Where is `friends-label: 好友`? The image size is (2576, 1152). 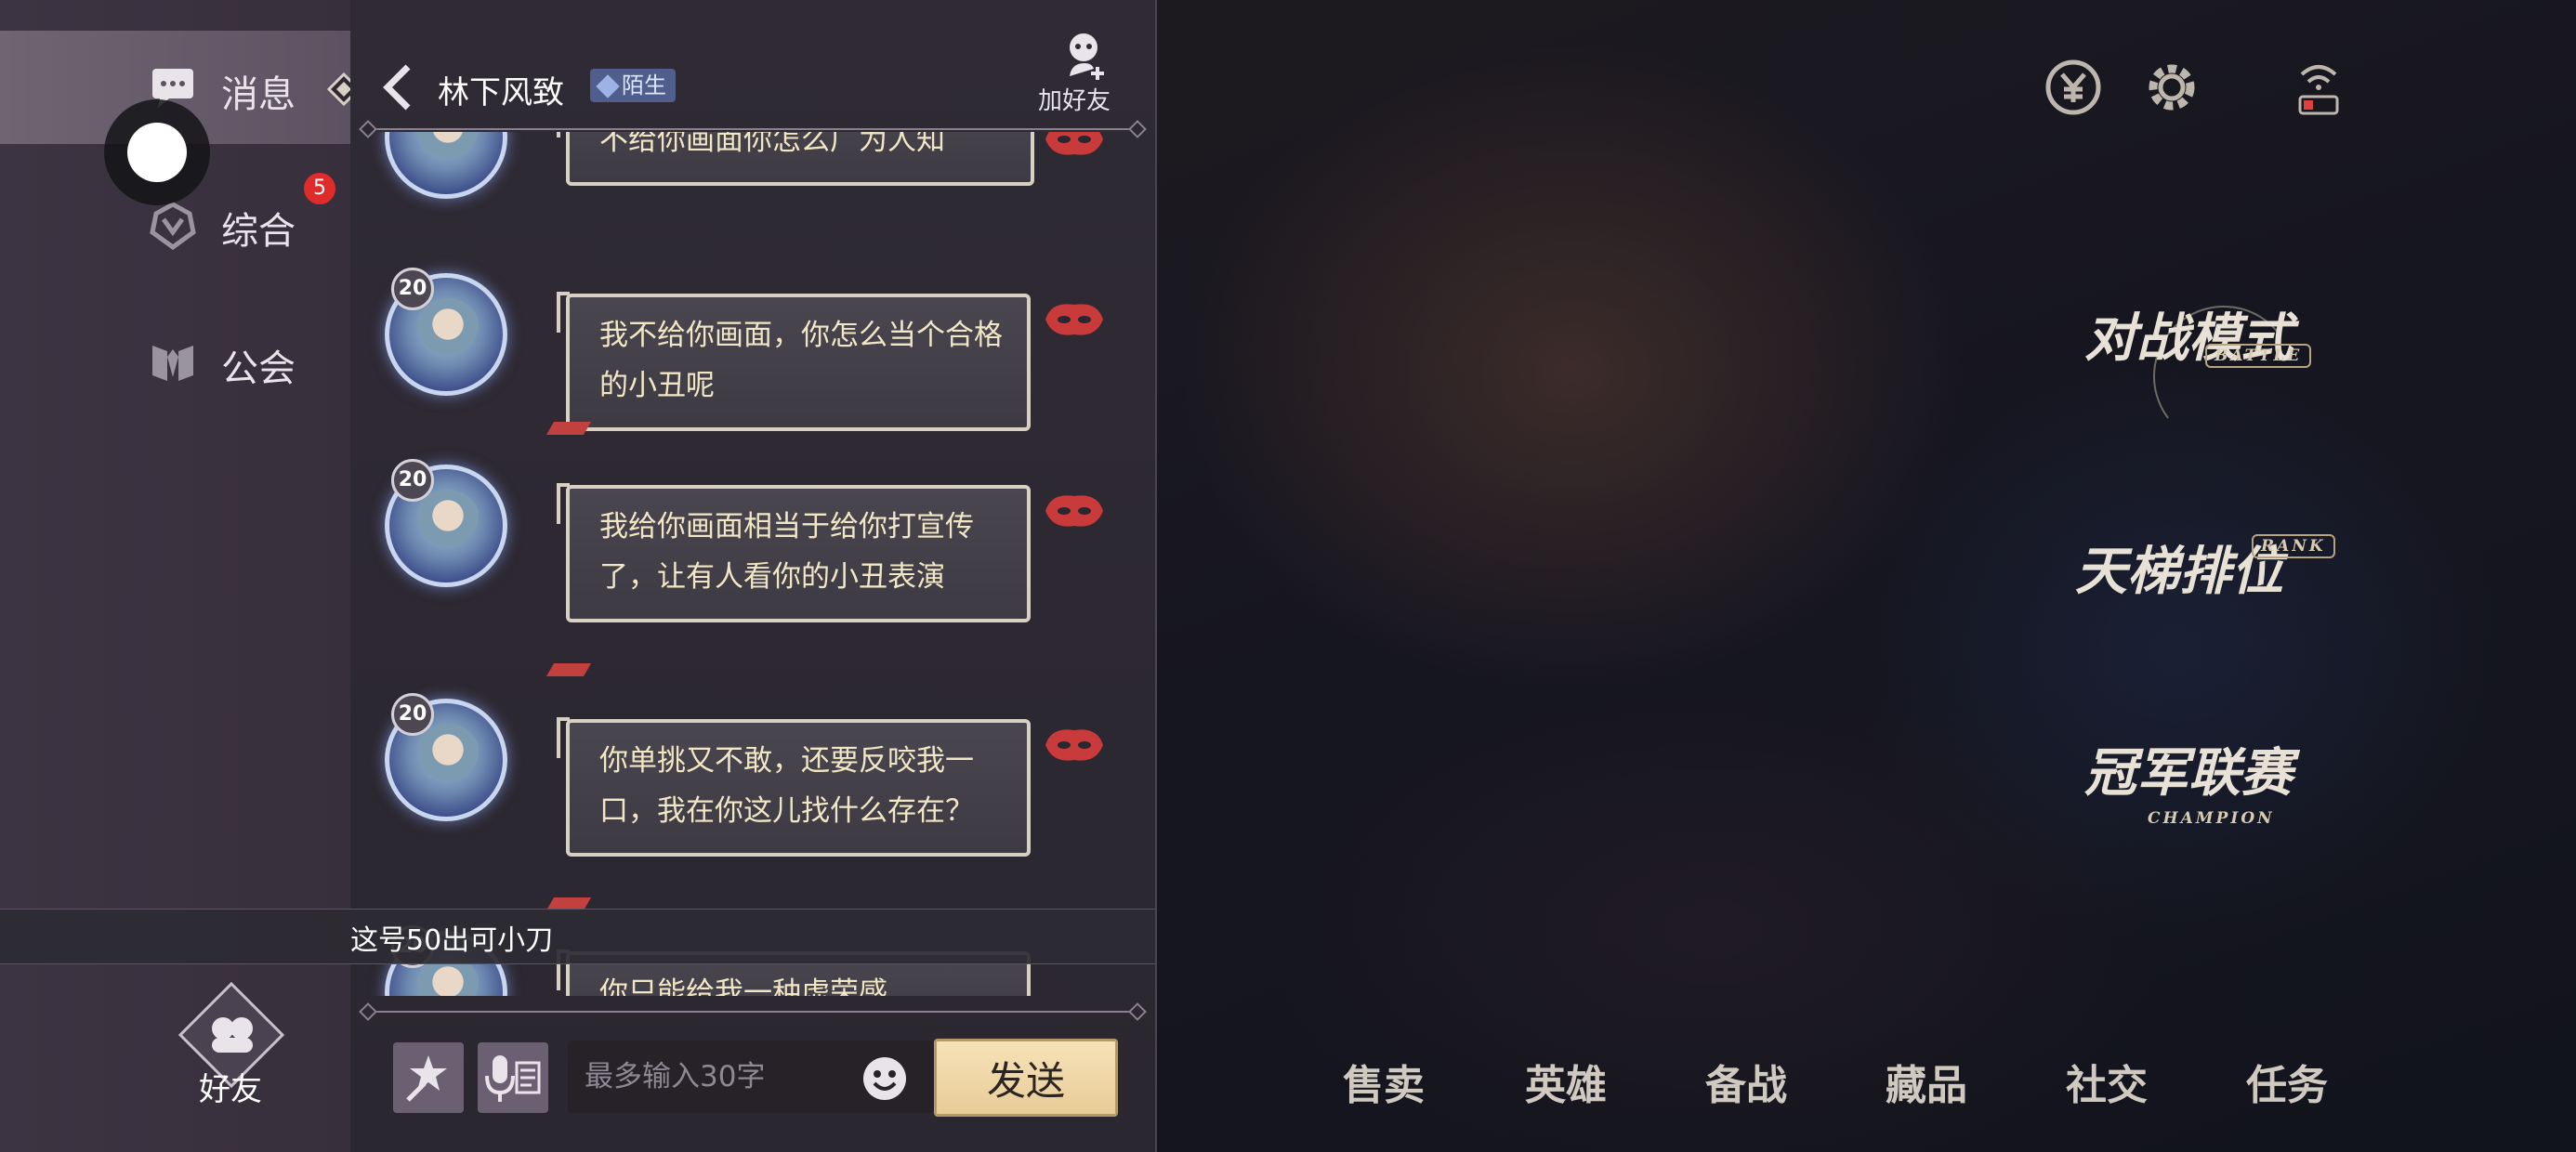
friends-label: 好友 is located at coordinates (230, 1089).